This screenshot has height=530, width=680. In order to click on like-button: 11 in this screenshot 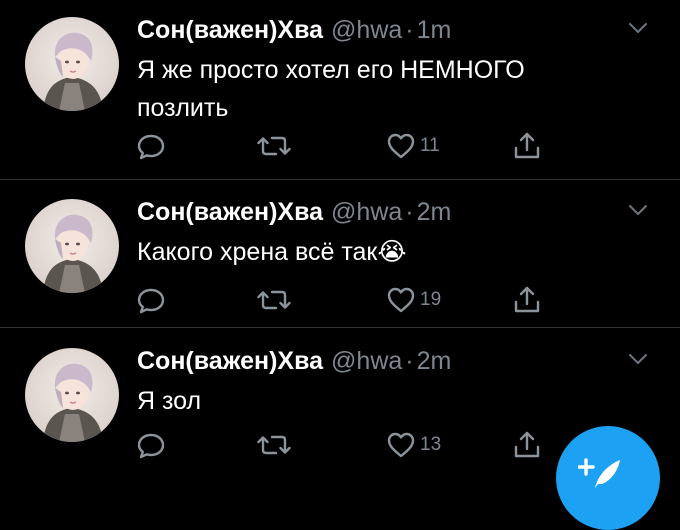, I will do `click(413, 146)`.